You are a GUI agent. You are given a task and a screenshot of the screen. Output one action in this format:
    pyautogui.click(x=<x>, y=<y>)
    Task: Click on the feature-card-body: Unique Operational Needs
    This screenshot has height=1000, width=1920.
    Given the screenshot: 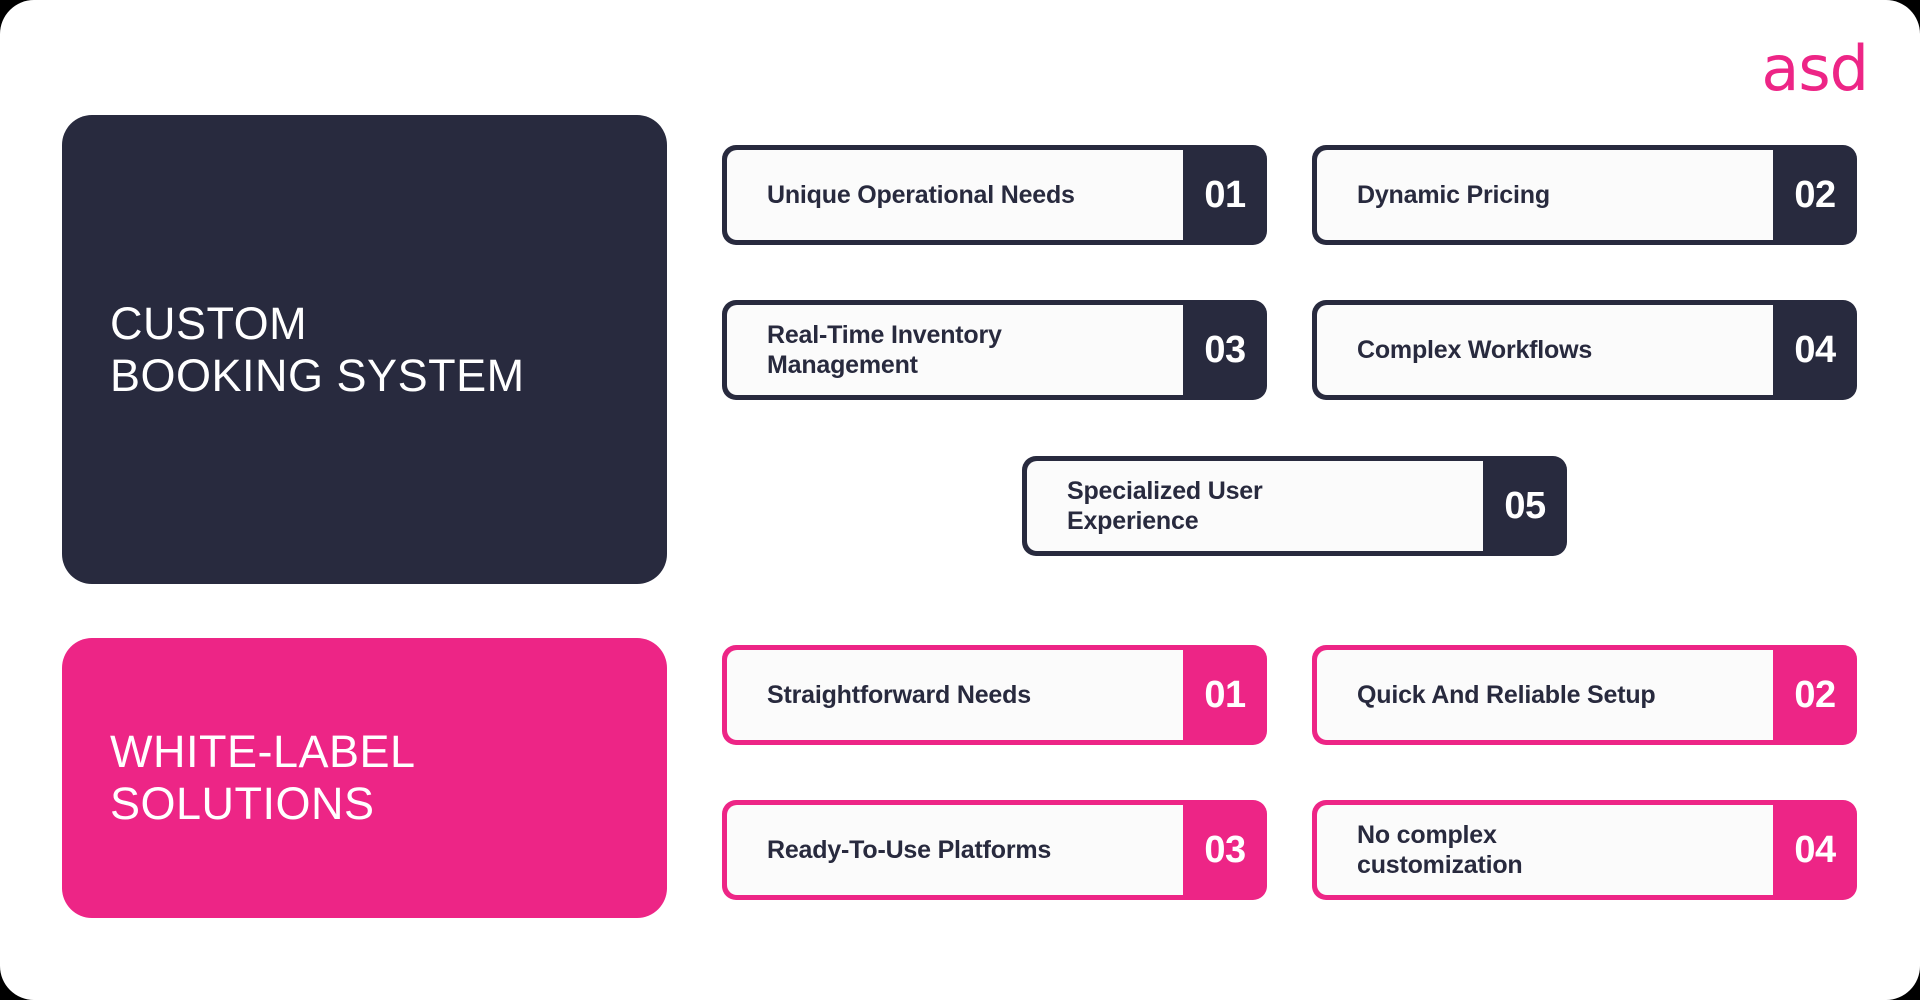 What is the action you would take?
    pyautogui.click(x=955, y=195)
    